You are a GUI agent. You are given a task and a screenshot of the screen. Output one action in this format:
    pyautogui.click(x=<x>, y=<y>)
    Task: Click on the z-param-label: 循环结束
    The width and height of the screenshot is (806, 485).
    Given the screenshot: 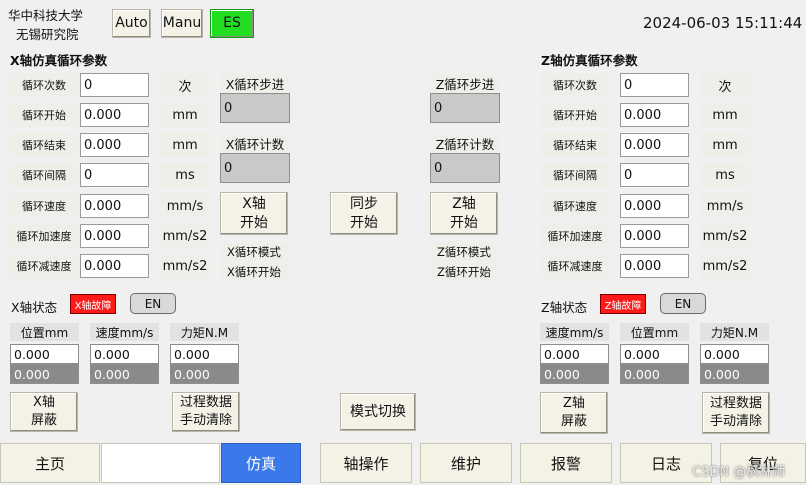 What is the action you would take?
    pyautogui.click(x=575, y=145)
    